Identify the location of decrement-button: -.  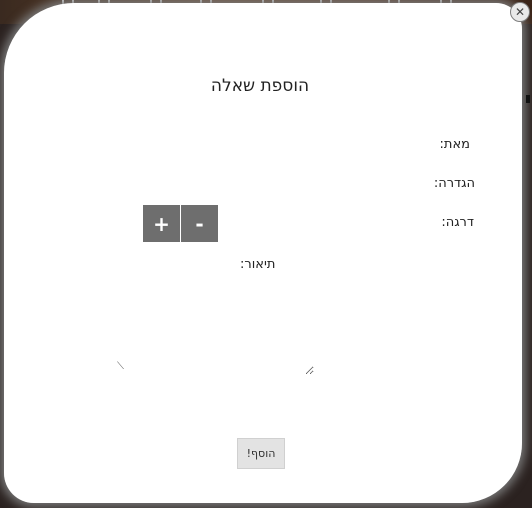
(199, 223).